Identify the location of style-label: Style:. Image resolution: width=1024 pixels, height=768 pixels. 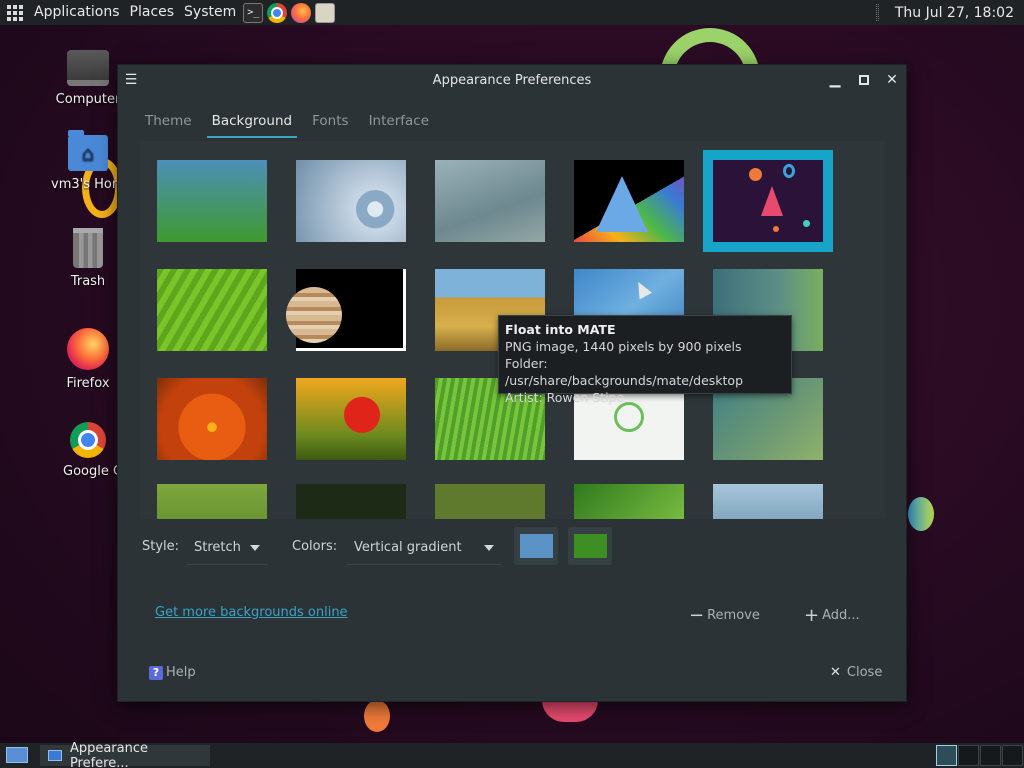
(161, 546).